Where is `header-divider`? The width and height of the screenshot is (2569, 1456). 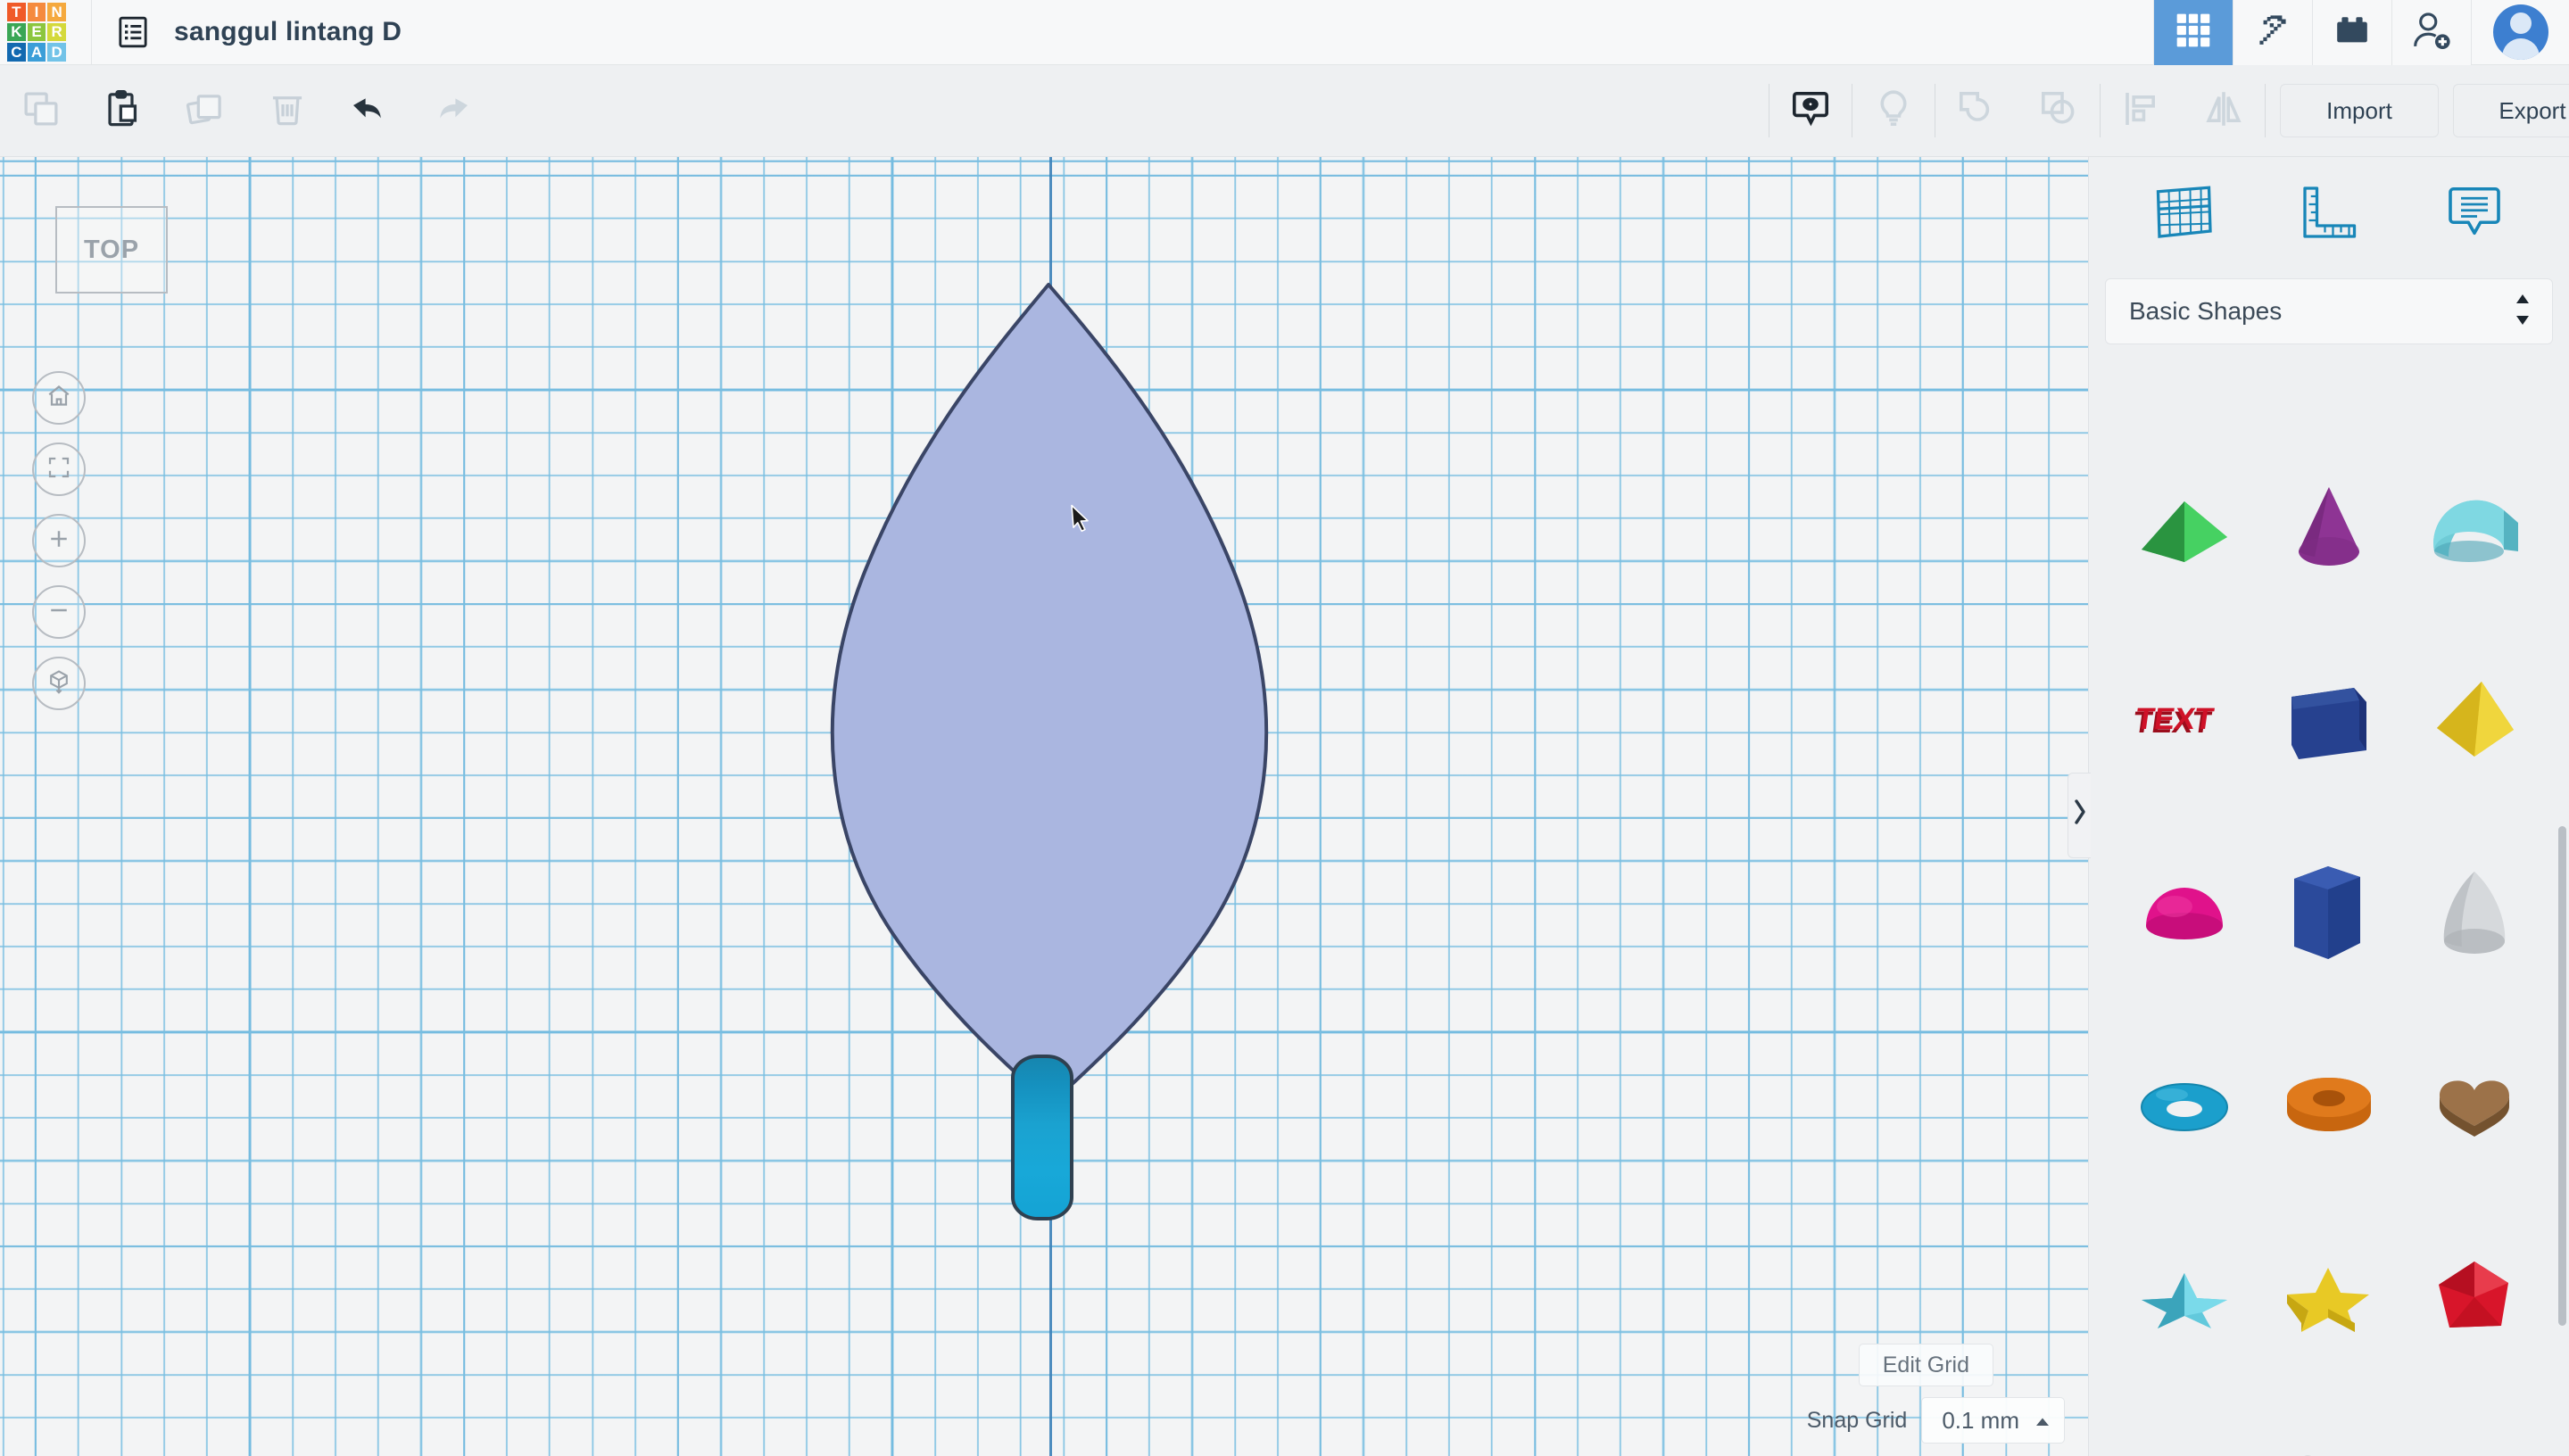
header-divider is located at coordinates (92, 33).